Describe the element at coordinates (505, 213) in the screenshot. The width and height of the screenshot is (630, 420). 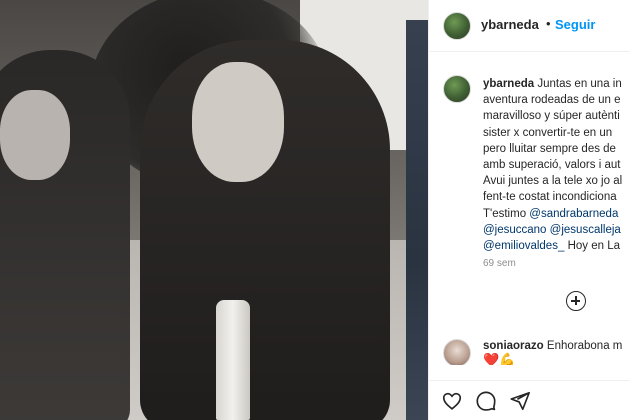
I see `caption-line: T'estimo` at that location.